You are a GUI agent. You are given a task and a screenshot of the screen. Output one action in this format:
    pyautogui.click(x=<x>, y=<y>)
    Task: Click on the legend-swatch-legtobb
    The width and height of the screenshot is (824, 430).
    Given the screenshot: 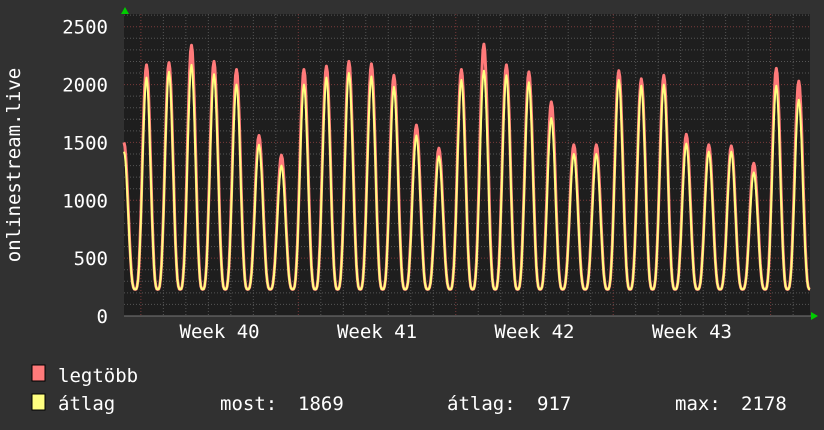 What is the action you would take?
    pyautogui.click(x=38, y=373)
    